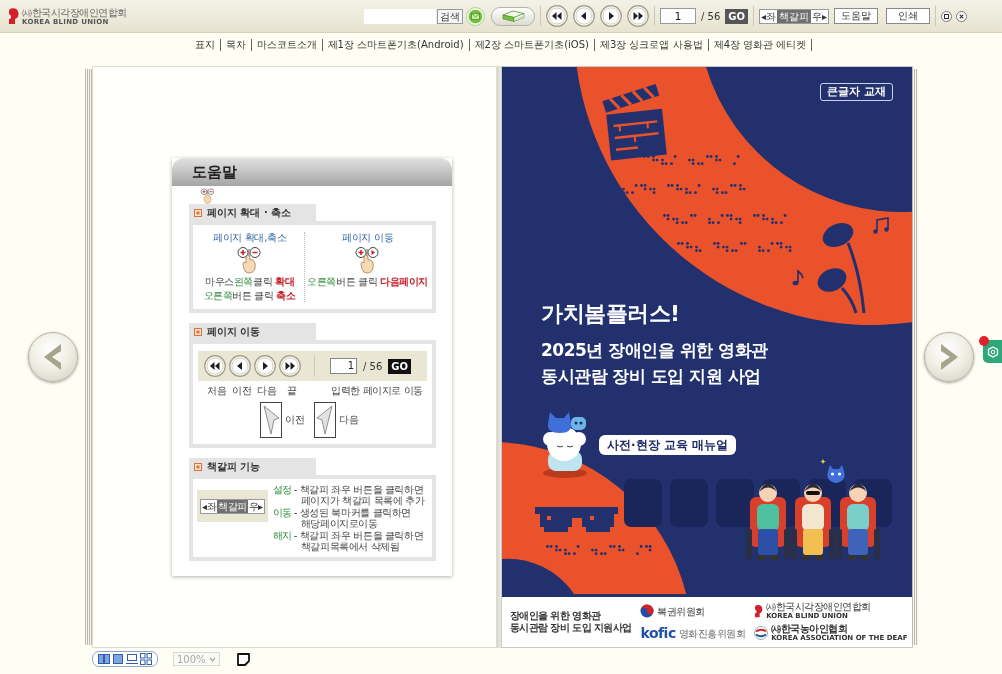 This screenshot has height=674, width=1002. What do you see at coordinates (856, 16) in the screenshot?
I see `toolbar-button: 도움말` at bounding box center [856, 16].